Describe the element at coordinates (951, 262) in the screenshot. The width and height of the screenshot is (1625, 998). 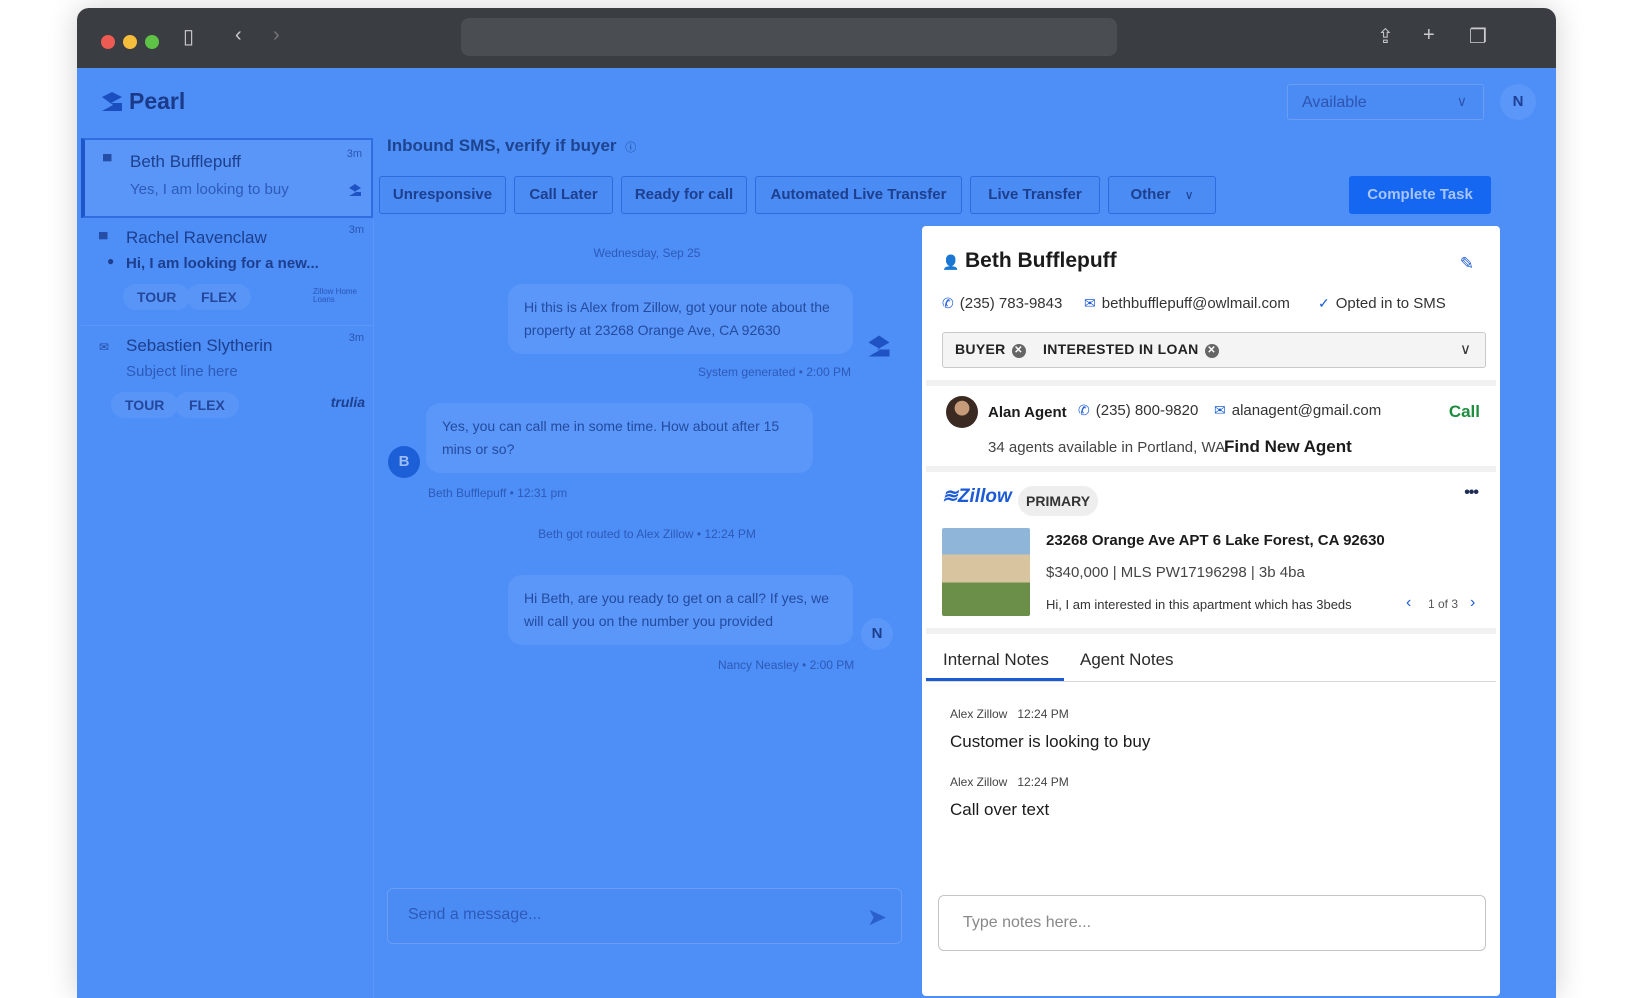
I see `person-icon: 👤` at that location.